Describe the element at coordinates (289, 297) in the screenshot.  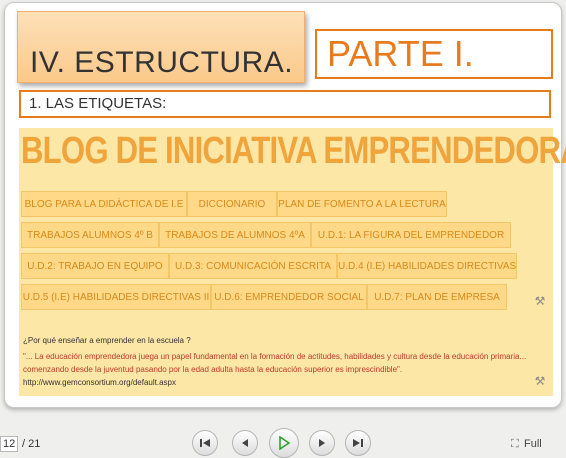
I see `tab-ud6: U.D.6: EMPRENDEDOR SOCIAL` at that location.